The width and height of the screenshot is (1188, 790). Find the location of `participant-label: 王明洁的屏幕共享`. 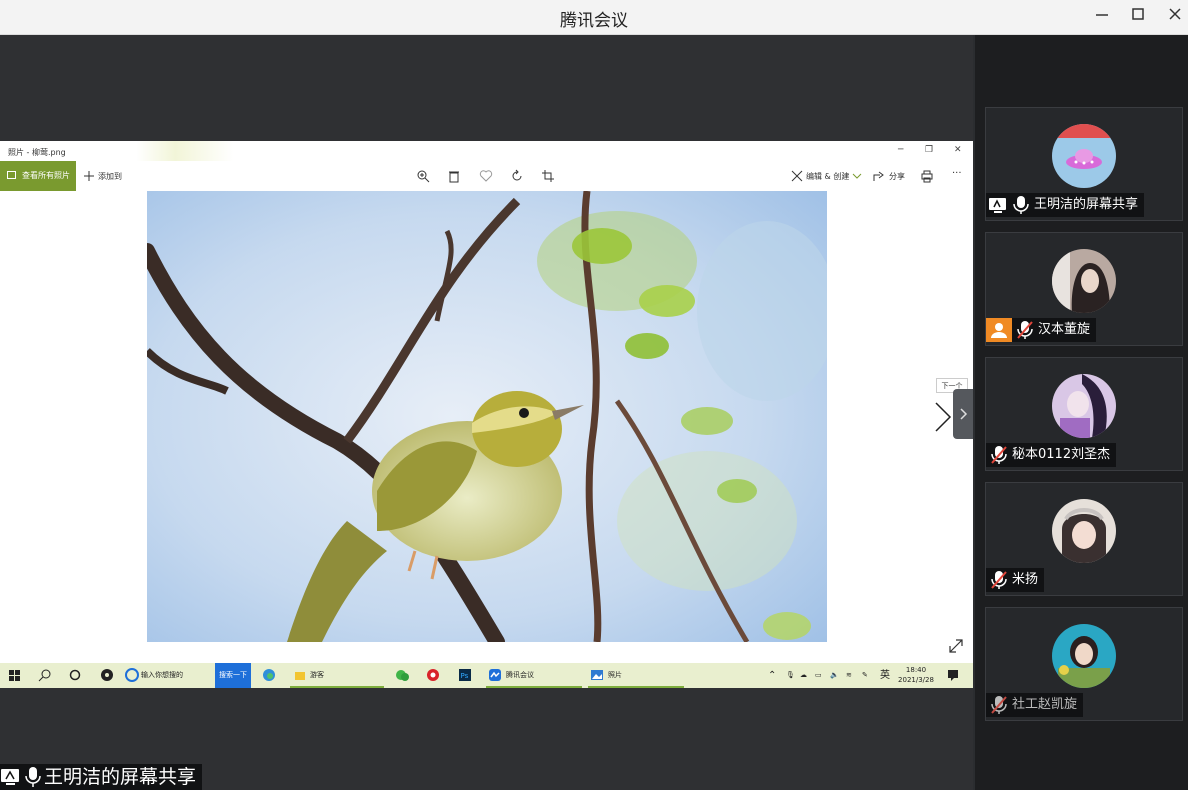

participant-label: 王明洁的屏幕共享 is located at coordinates (1065, 205).